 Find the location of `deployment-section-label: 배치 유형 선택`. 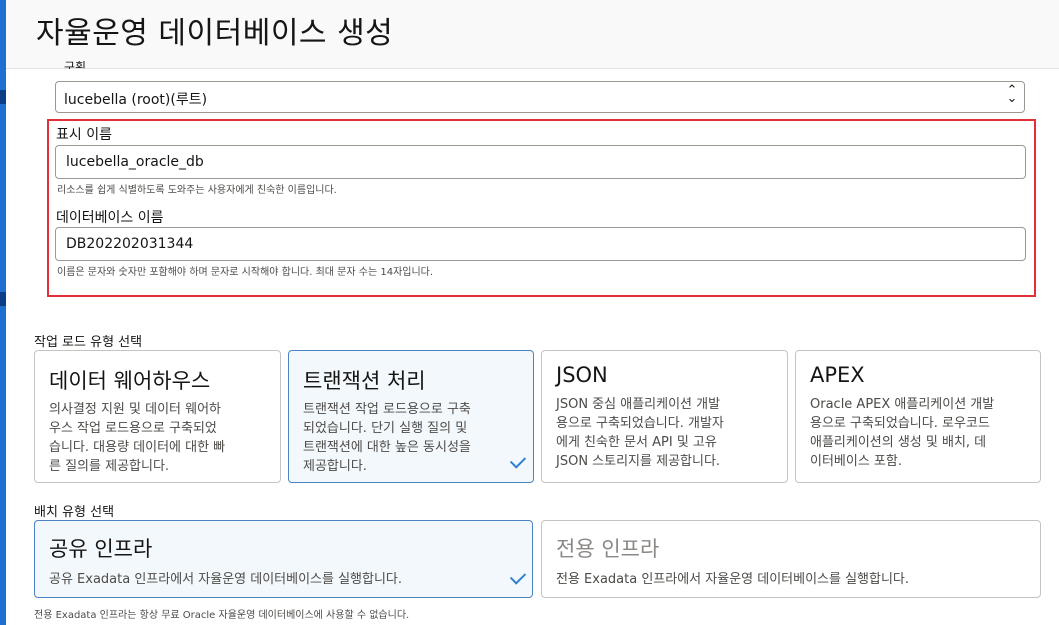

deployment-section-label: 배치 유형 선택 is located at coordinates (74, 512).